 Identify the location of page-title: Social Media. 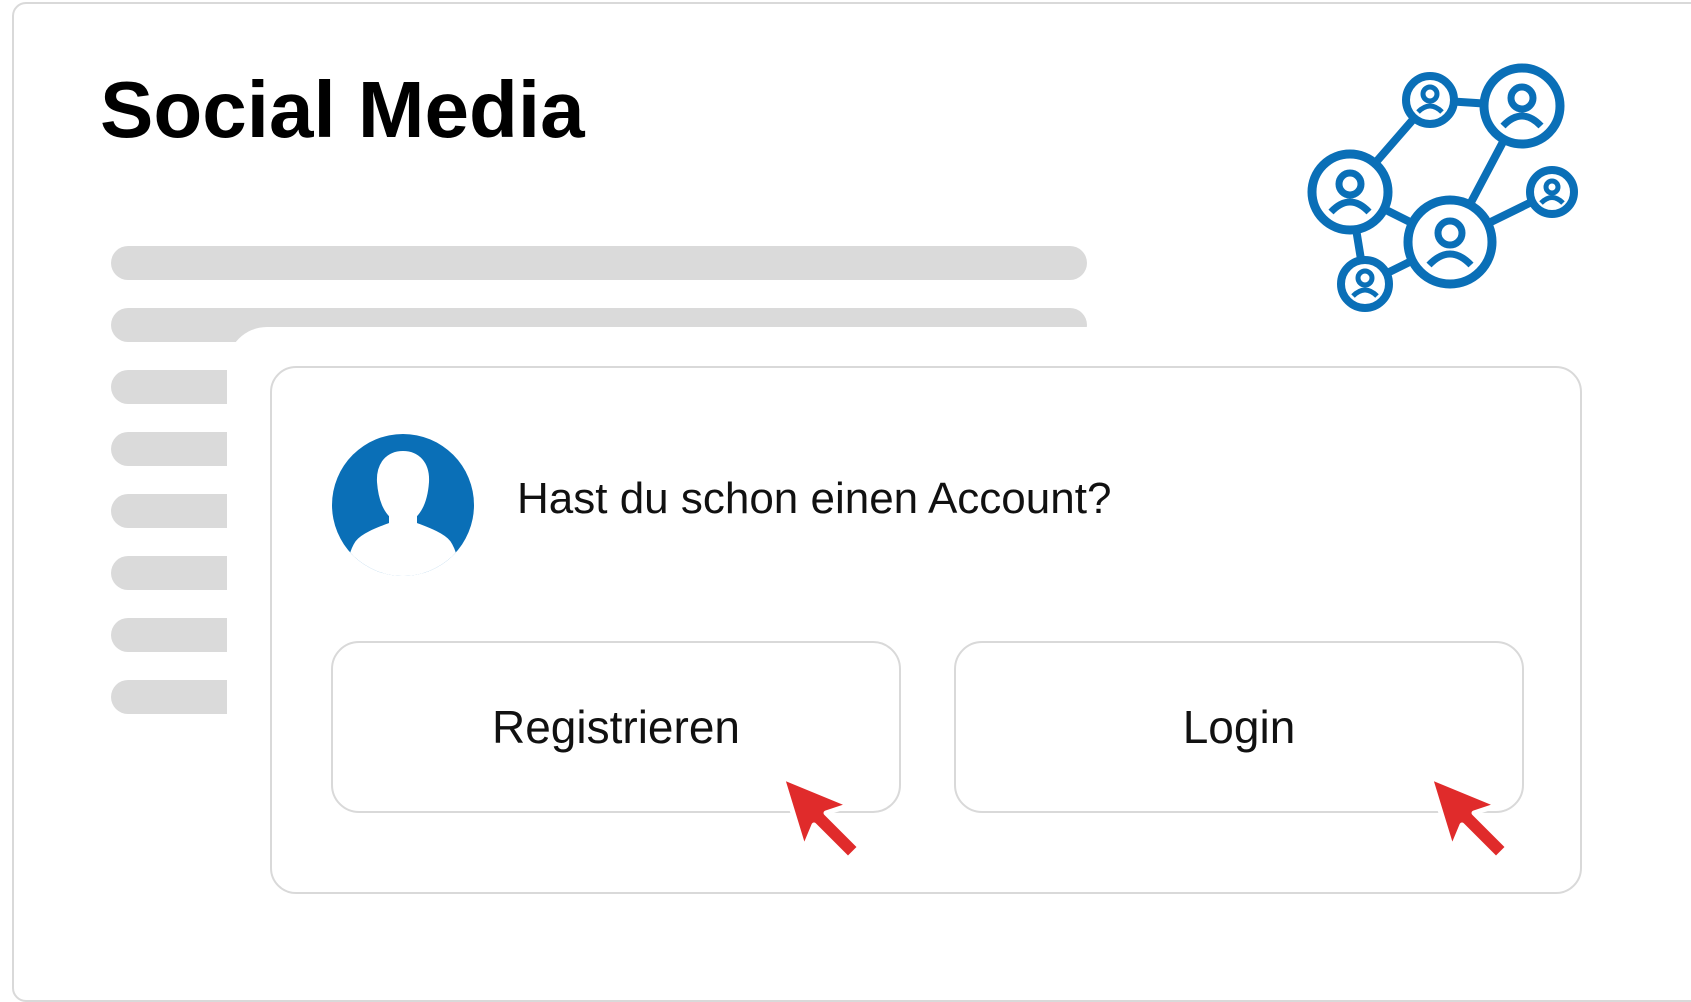
(342, 109).